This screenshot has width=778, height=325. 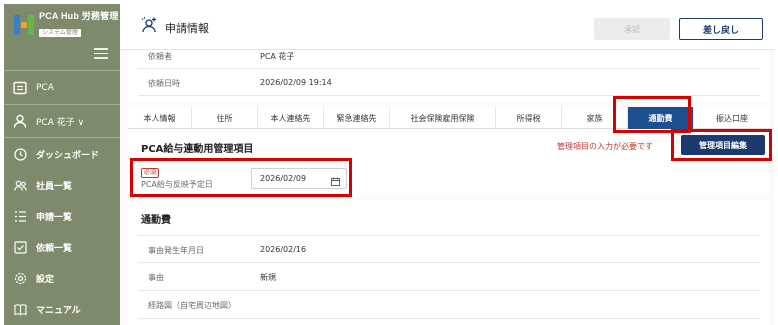 What do you see at coordinates (283, 249) in the screenshot?
I see `commute-row-value: 2026/02/16` at bounding box center [283, 249].